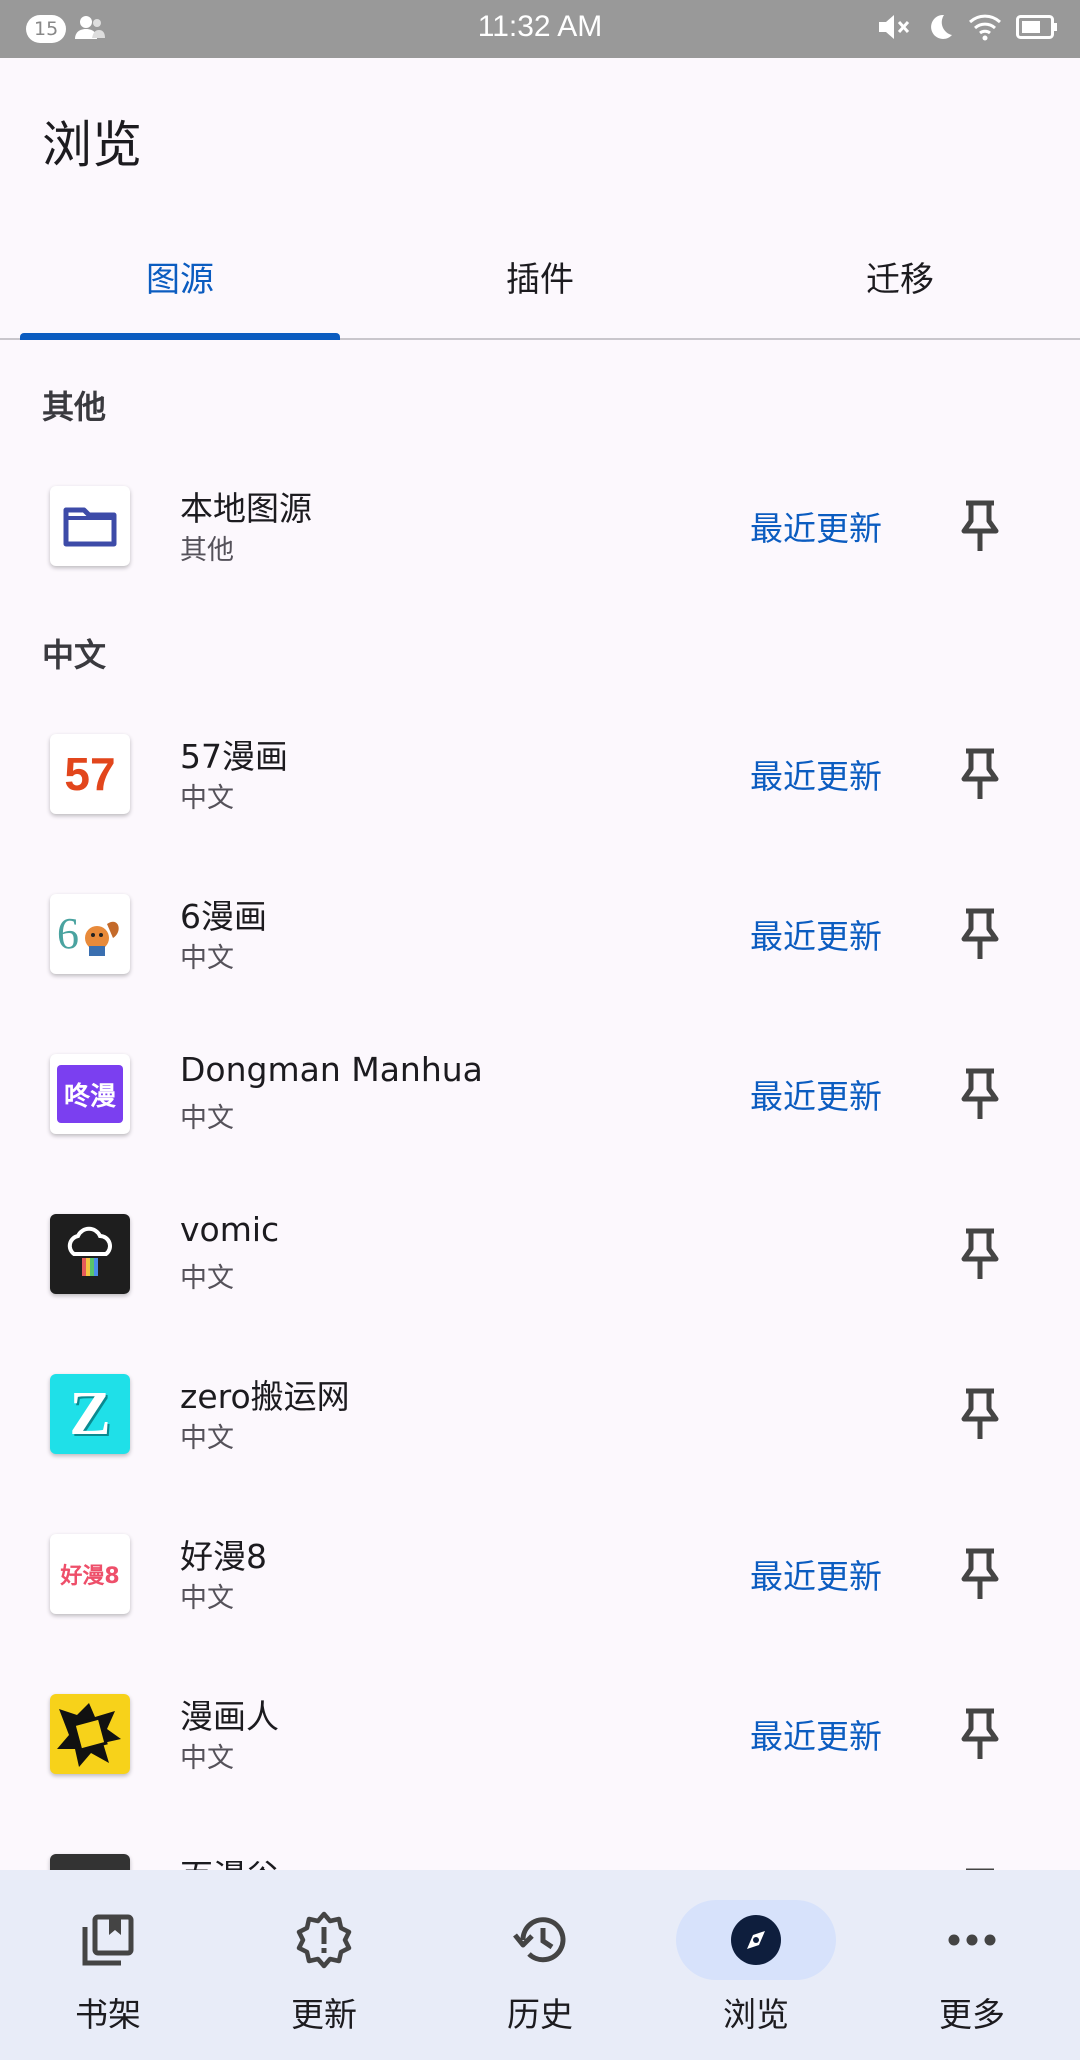 The width and height of the screenshot is (1080, 2060). I want to click on dongman-logo-icon: 咚漫, so click(90, 1094).